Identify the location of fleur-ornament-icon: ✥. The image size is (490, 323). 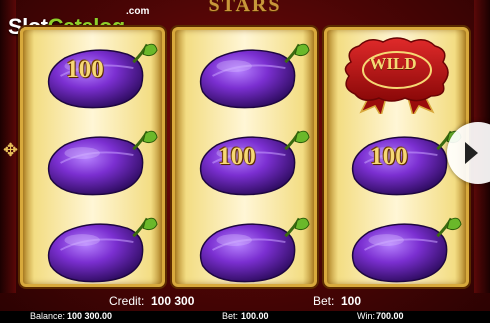
(11, 150).